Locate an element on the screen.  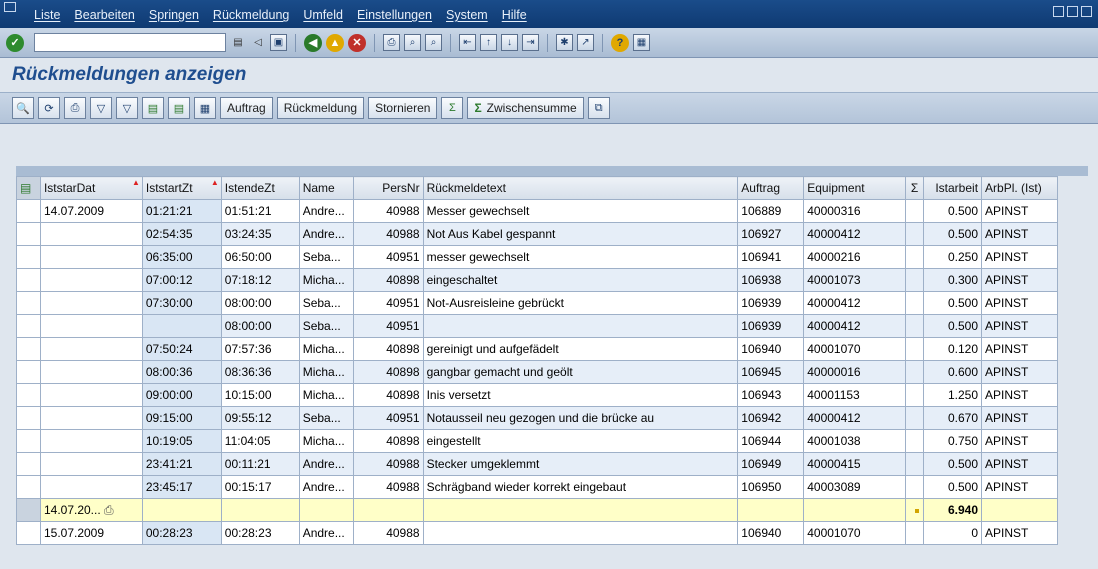
cell-auftrag: 106939 is located at coordinates (771, 326).